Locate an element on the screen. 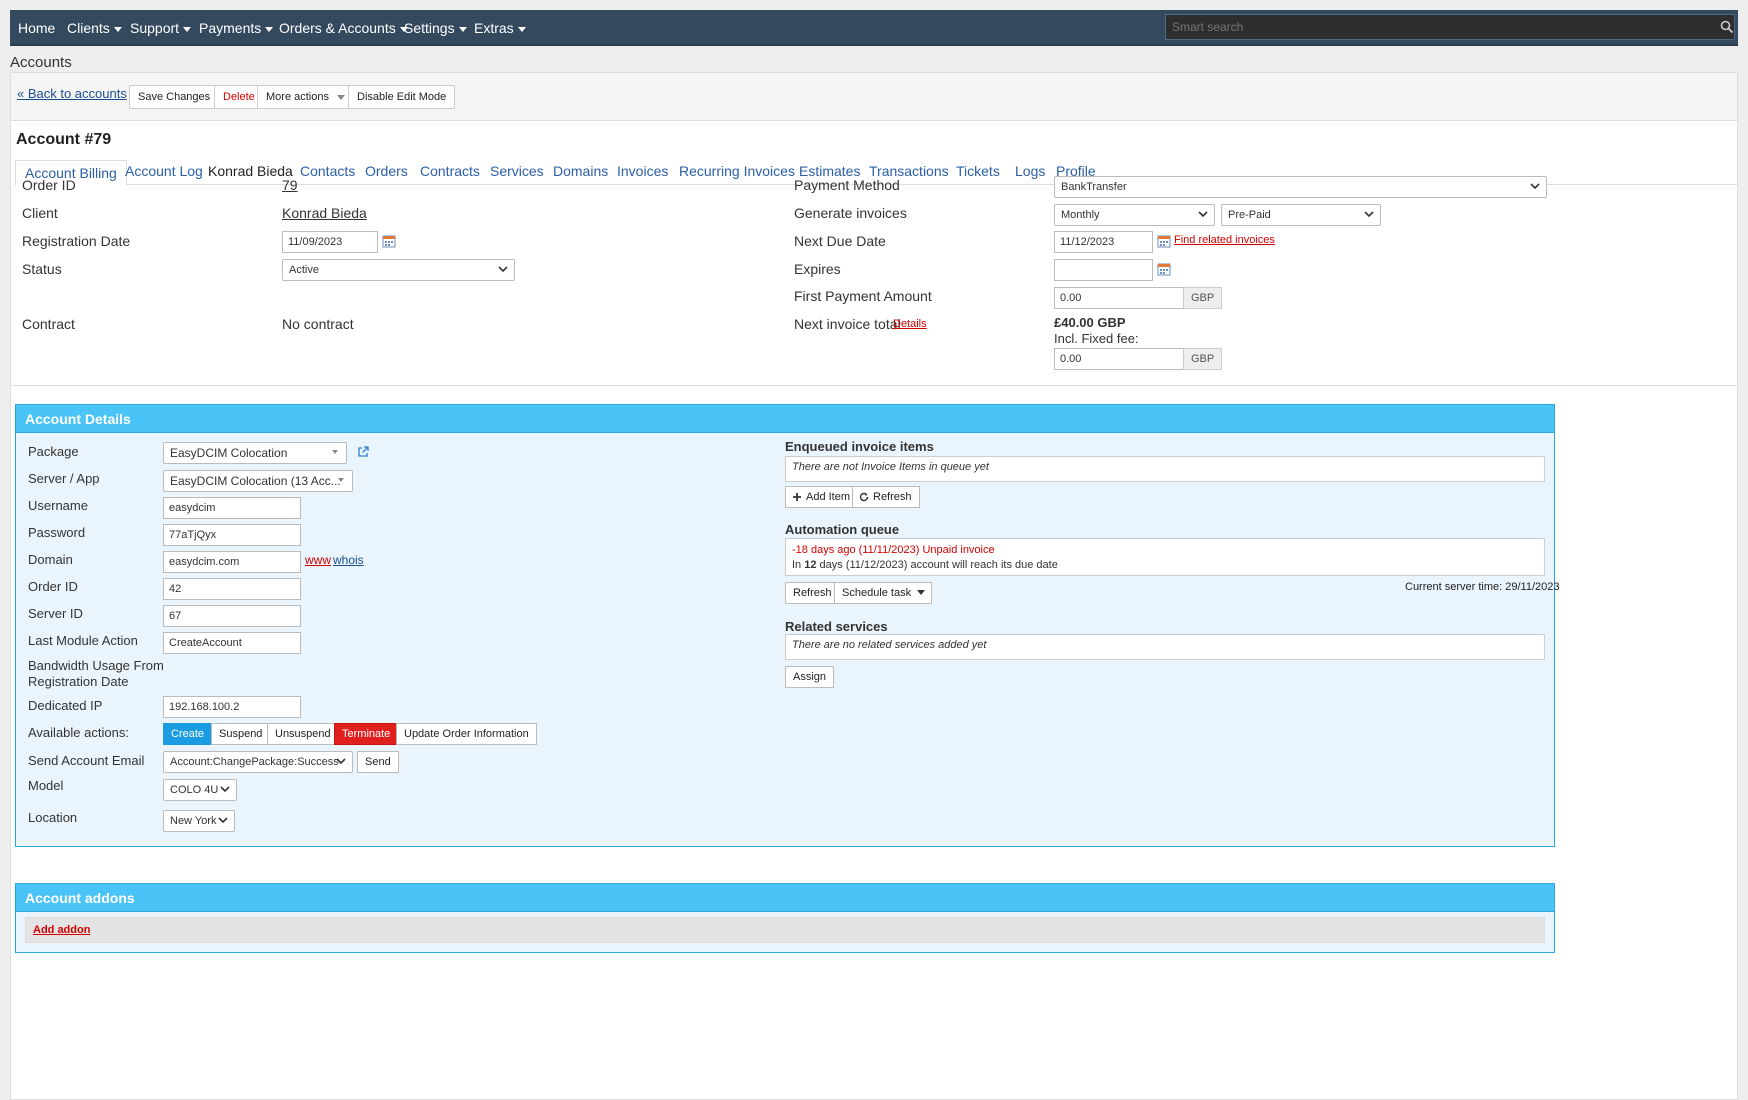 The height and width of the screenshot is (1100, 1748). add-item-button: Add Item is located at coordinates (822, 497).